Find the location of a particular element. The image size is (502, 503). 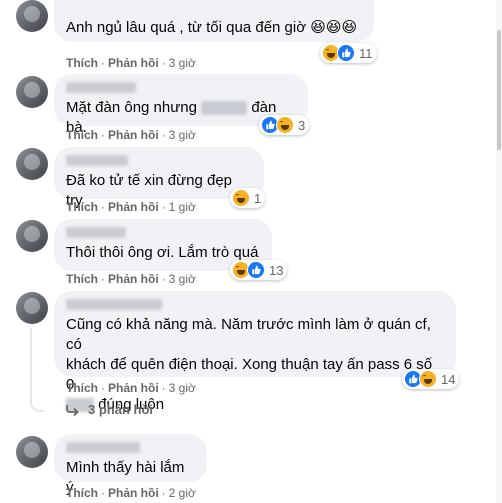

reaction-summary: 13 is located at coordinates (259, 270).